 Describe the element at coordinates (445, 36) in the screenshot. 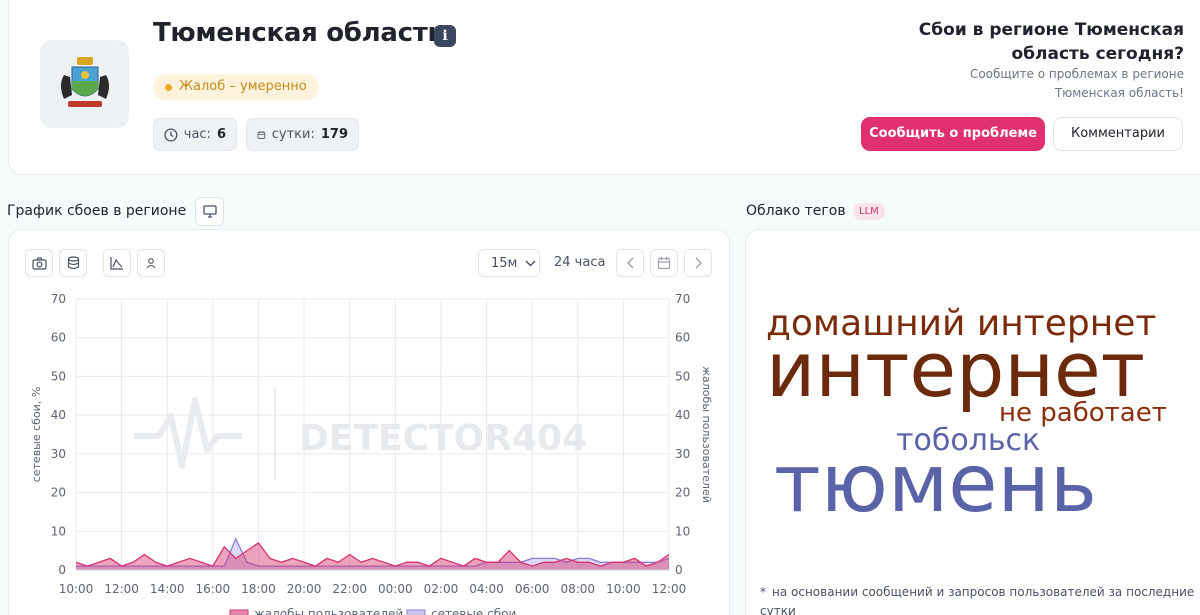

I see `info-icon: i` at that location.